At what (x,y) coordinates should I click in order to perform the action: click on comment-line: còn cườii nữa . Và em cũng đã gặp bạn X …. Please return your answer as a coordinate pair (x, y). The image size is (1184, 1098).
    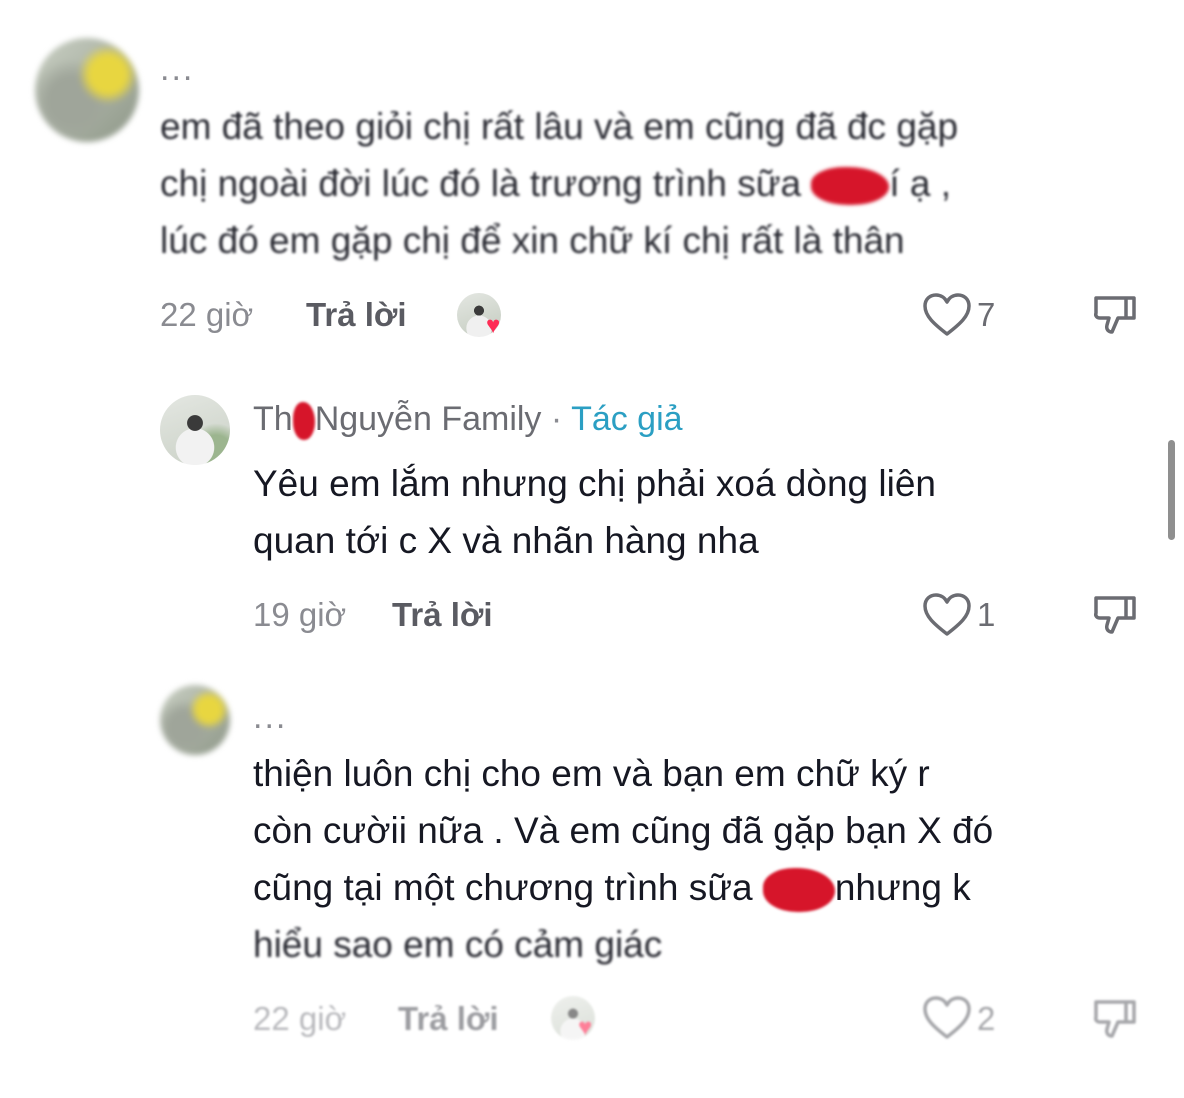
    Looking at the image, I should click on (623, 830).